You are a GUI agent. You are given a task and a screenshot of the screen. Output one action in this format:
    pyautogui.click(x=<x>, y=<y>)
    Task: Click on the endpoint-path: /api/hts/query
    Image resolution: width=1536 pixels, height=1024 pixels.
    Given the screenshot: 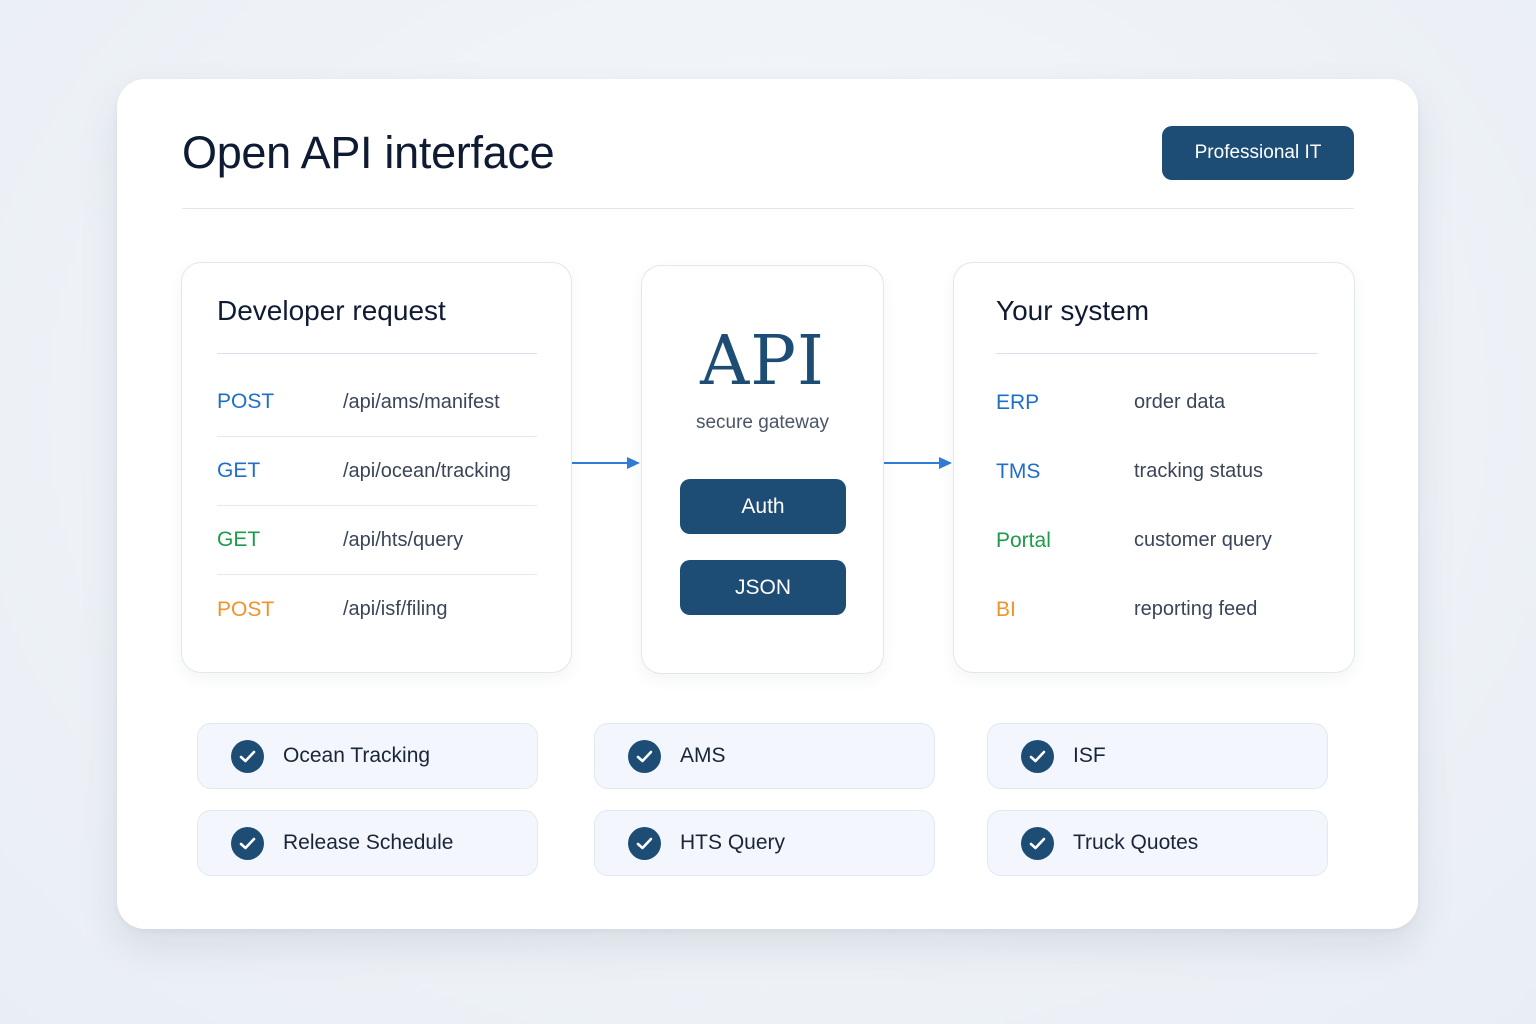 What is the action you would take?
    pyautogui.click(x=403, y=539)
    